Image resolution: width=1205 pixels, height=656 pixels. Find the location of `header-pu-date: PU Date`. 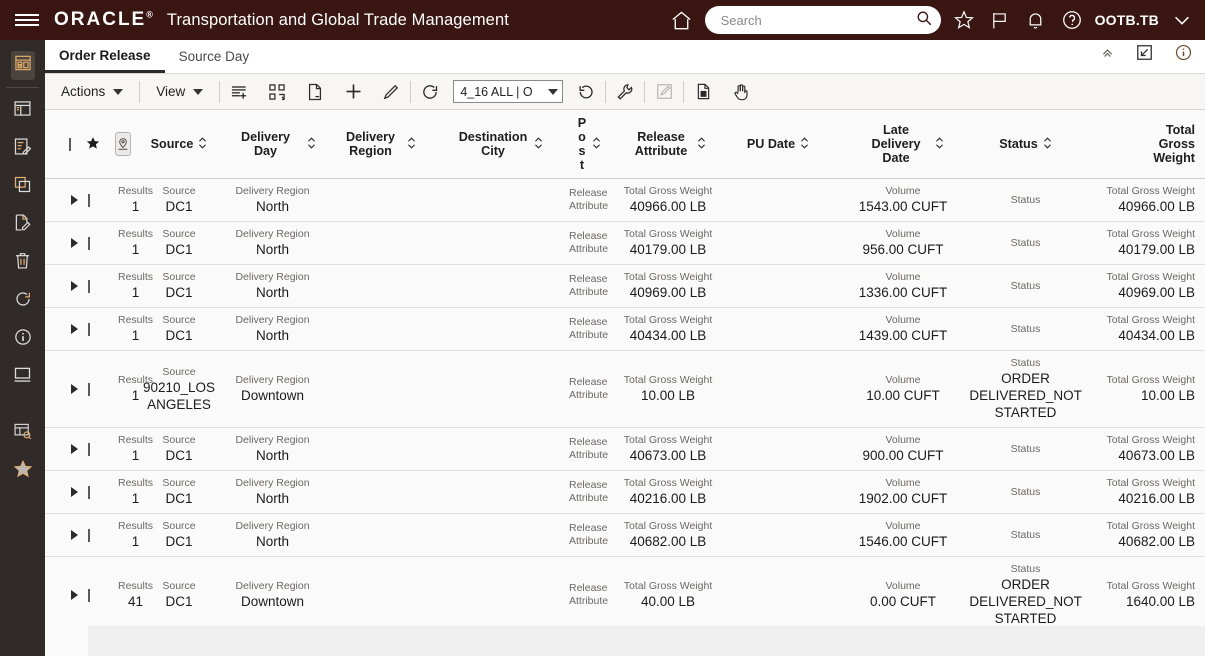

header-pu-date: PU Date is located at coordinates (778, 144).